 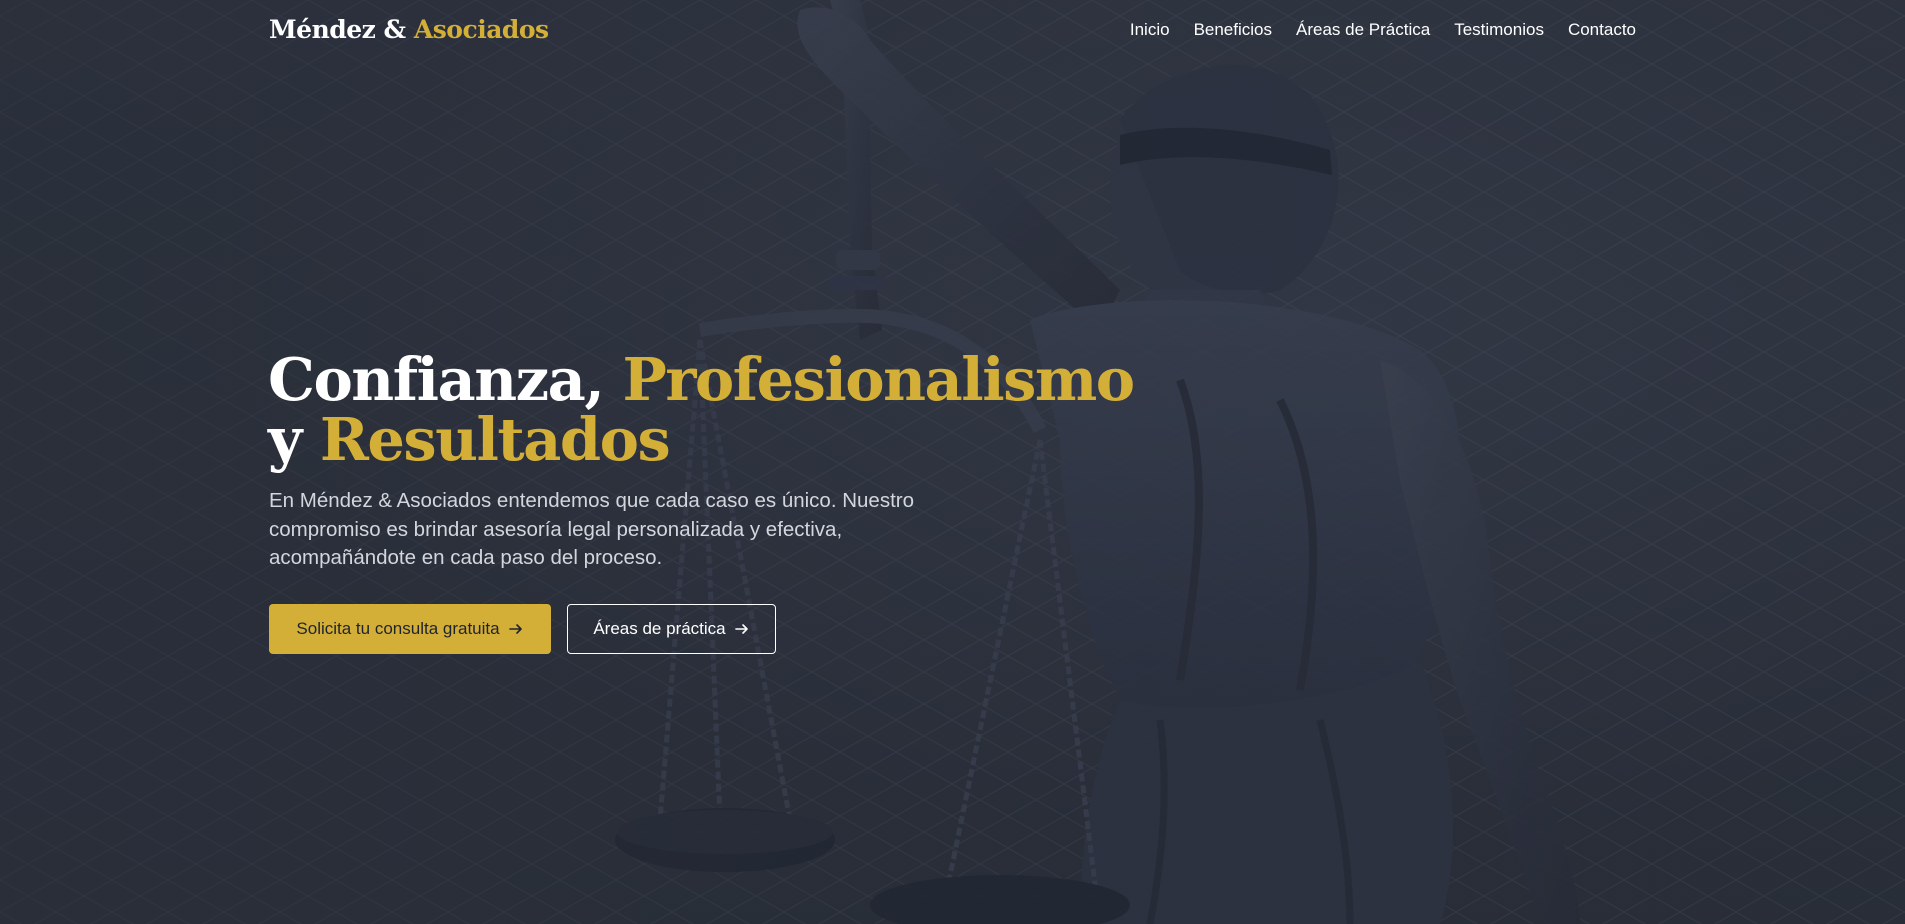 I want to click on brand-name-primary: Méndez &, so click(x=341, y=29).